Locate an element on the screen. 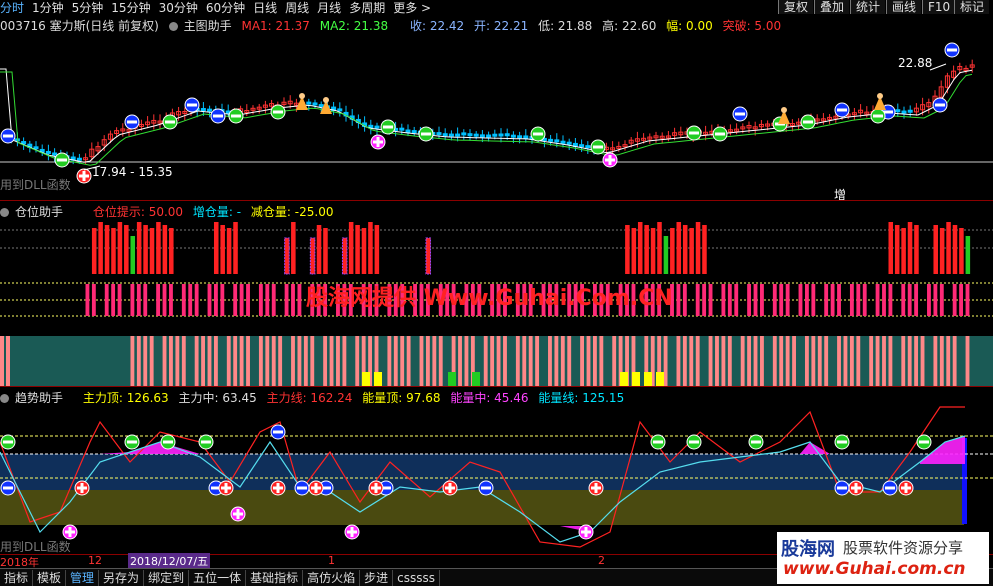 This screenshot has height=586, width=993. timeline-mark-1: 1 is located at coordinates (331, 560).